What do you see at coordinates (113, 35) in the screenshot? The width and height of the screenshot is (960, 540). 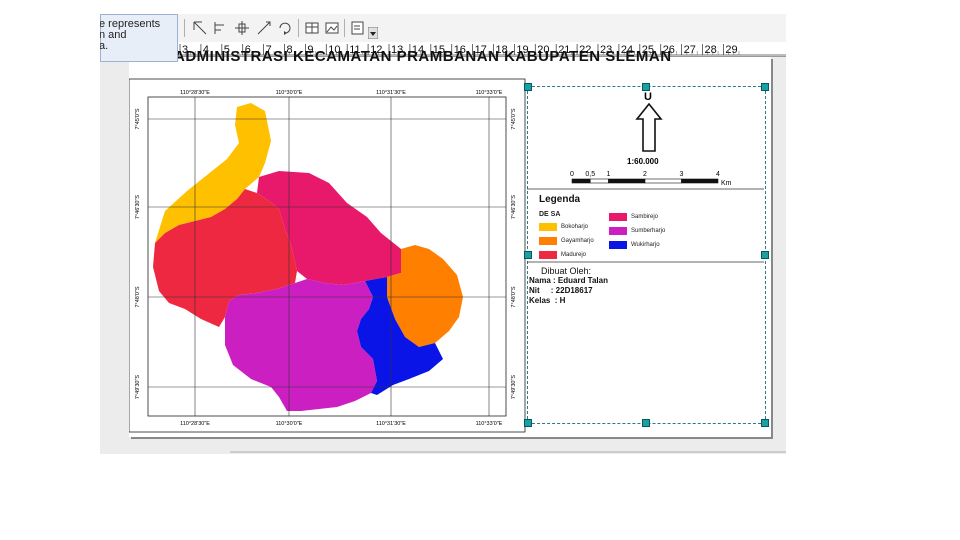 I see `tooltip-line: n and` at bounding box center [113, 35].